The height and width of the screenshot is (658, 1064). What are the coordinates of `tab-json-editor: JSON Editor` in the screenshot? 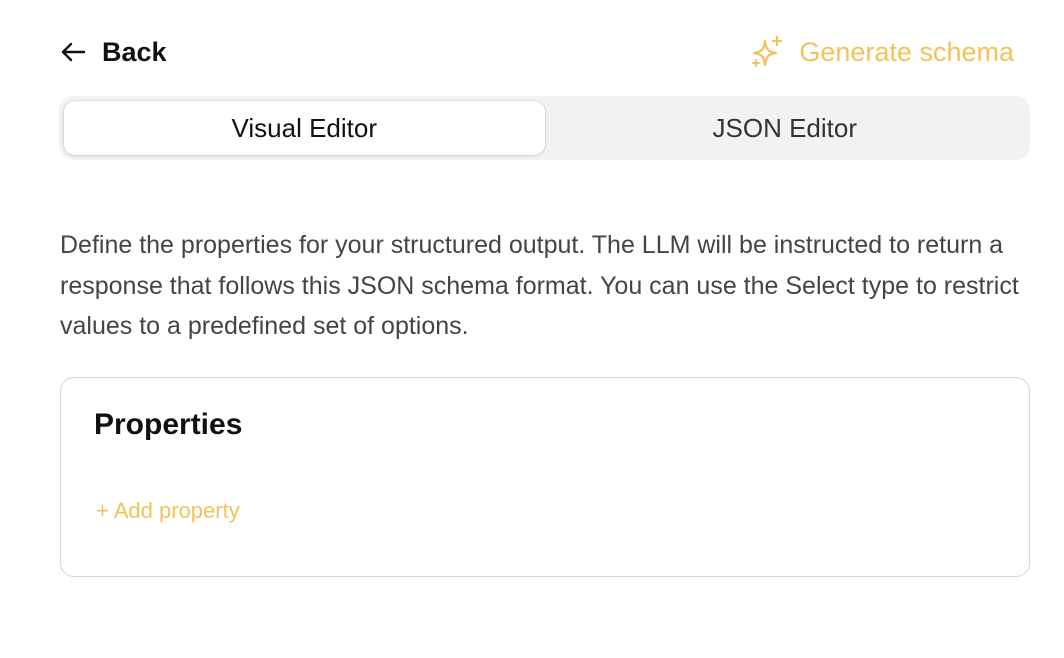 It's located at (785, 128).